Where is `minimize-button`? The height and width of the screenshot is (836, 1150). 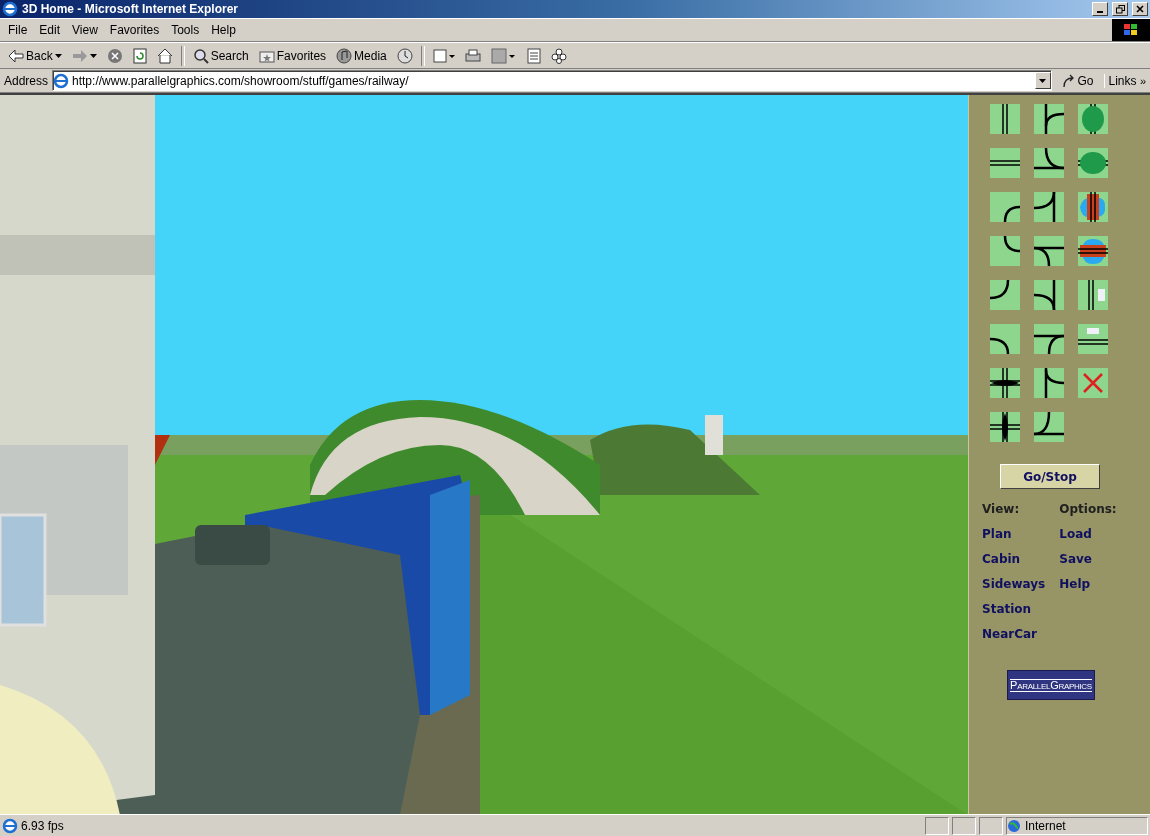
minimize-button is located at coordinates (1100, 9).